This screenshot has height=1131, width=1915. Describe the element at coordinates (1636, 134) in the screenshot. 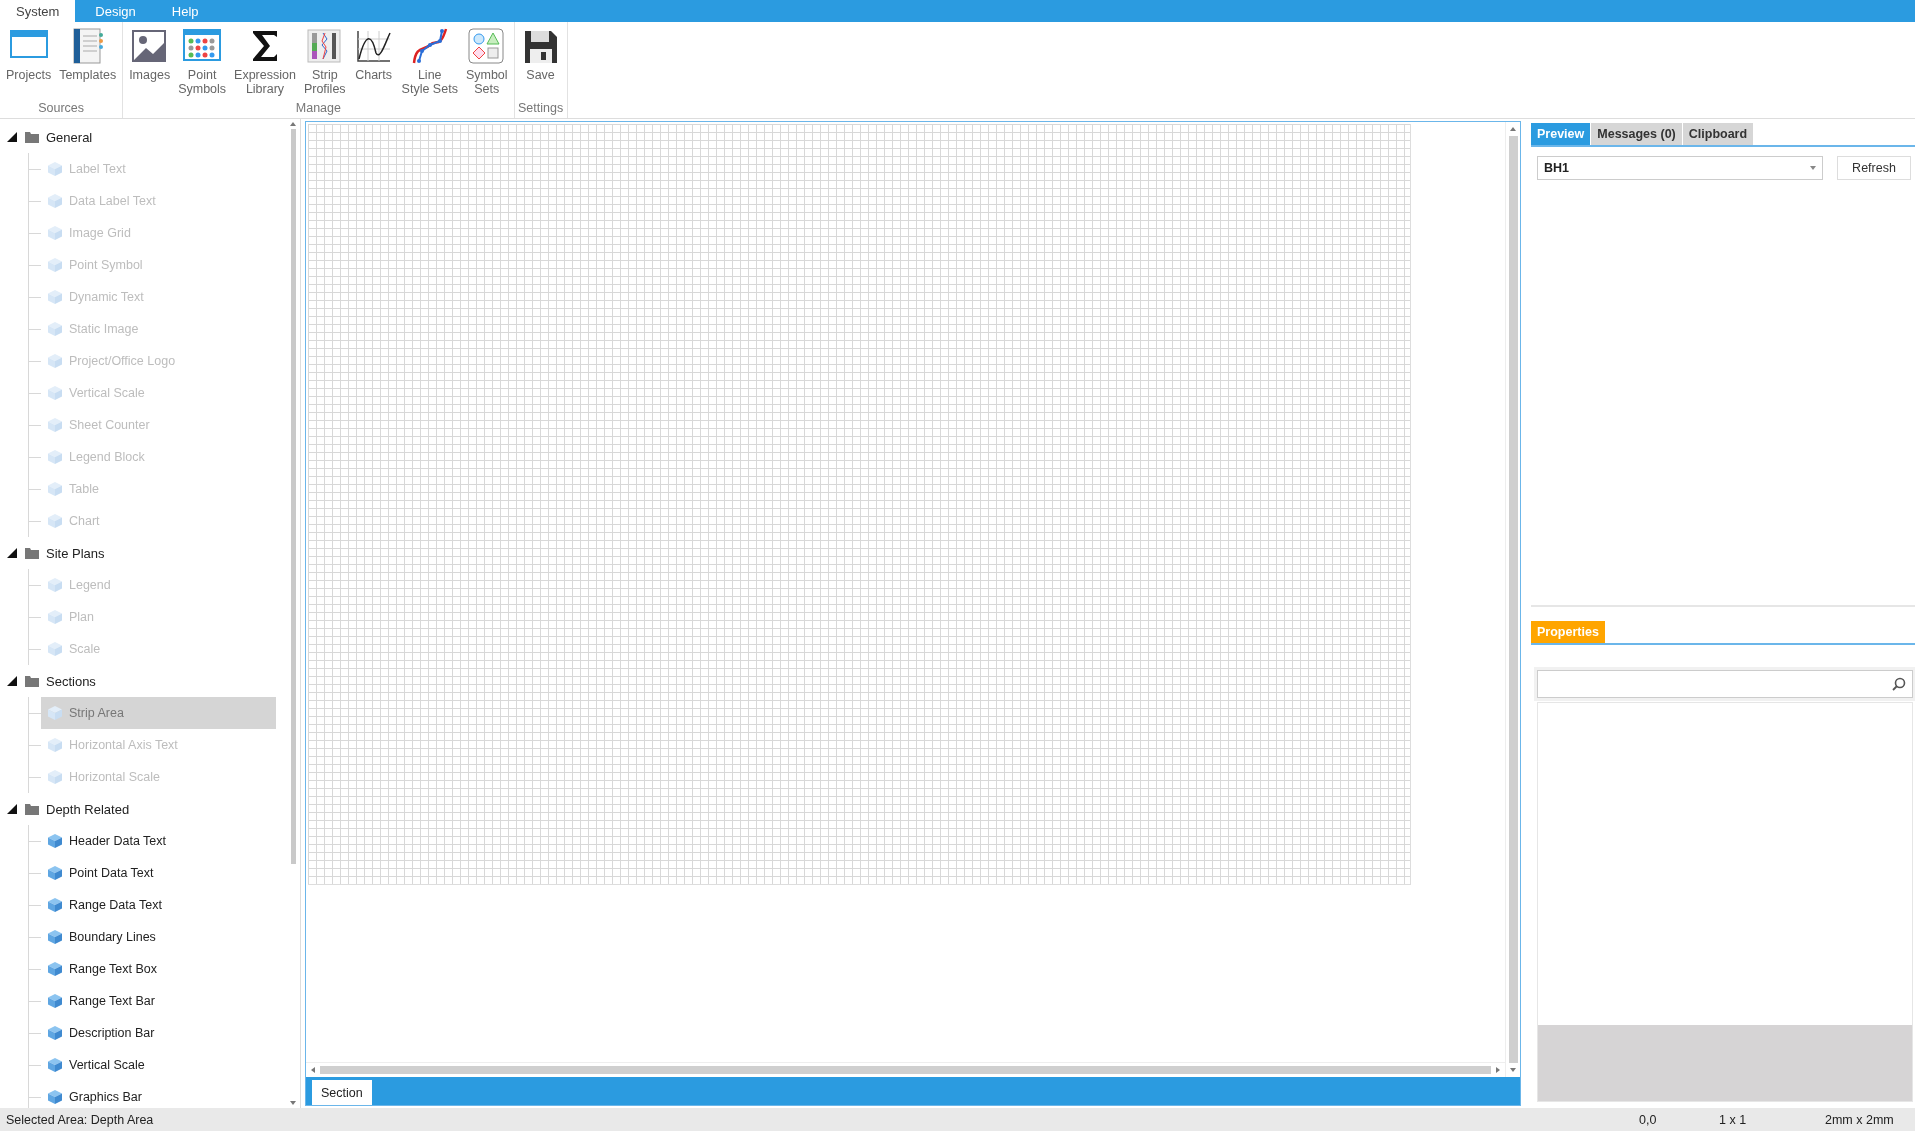

I see `panel-tab: Messages (0)` at that location.